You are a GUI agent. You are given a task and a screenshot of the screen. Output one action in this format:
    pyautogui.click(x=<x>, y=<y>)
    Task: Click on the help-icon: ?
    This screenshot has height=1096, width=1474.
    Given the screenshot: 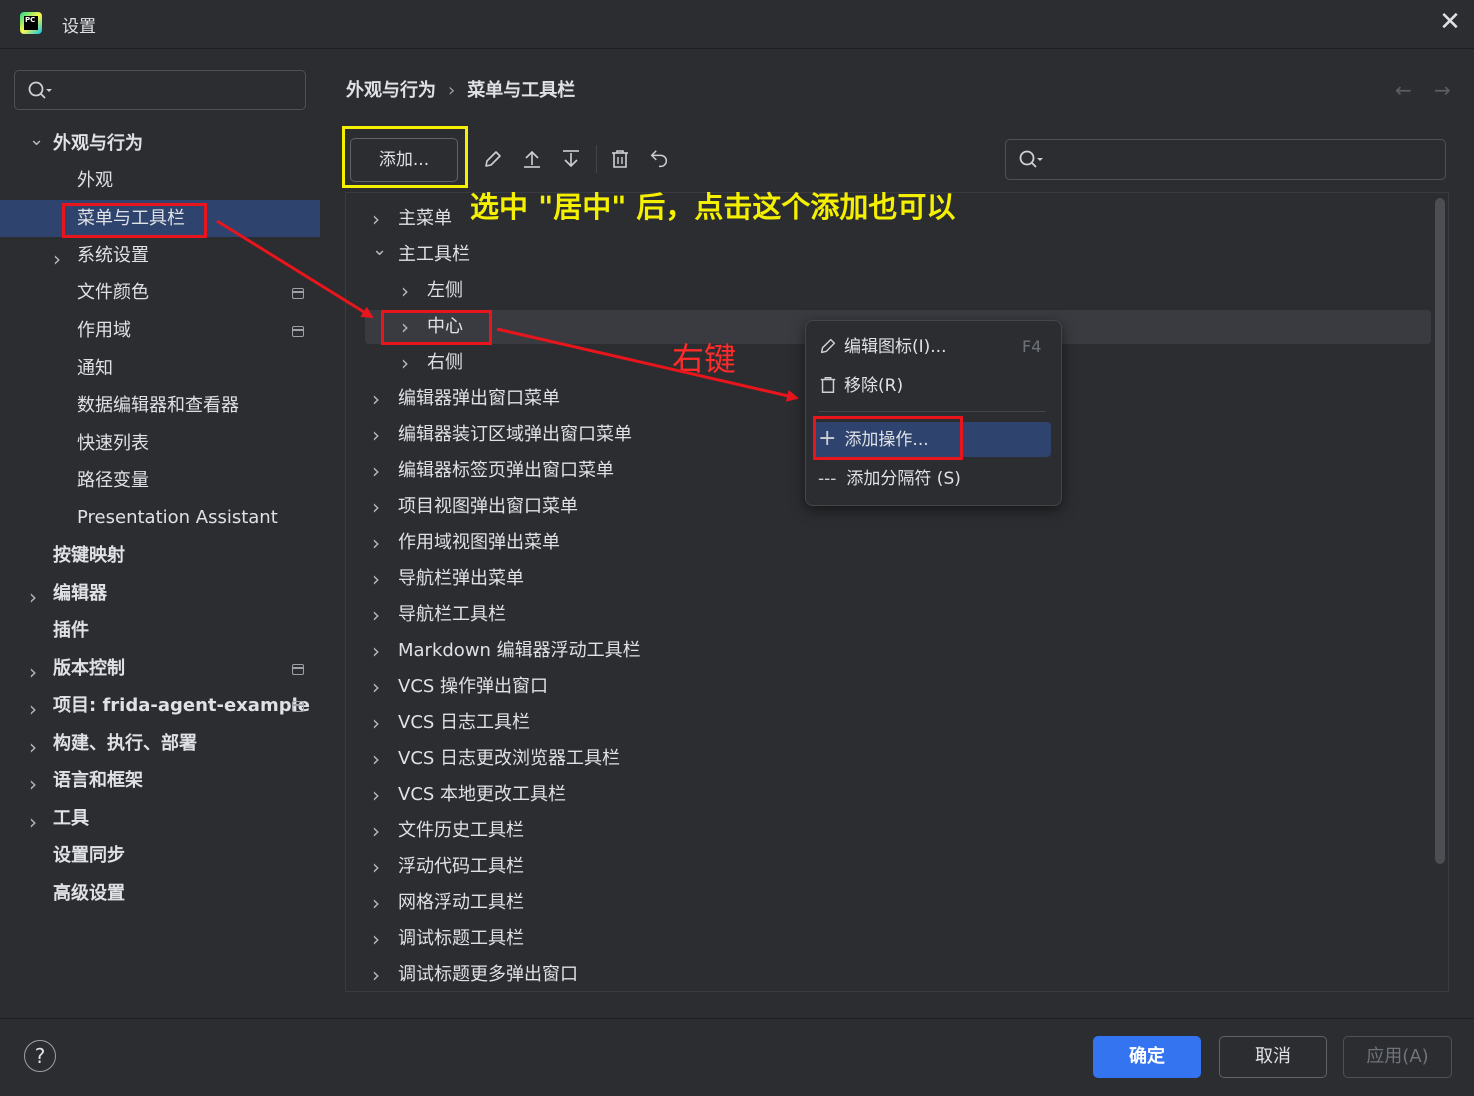 What is the action you would take?
    pyautogui.click(x=40, y=1056)
    